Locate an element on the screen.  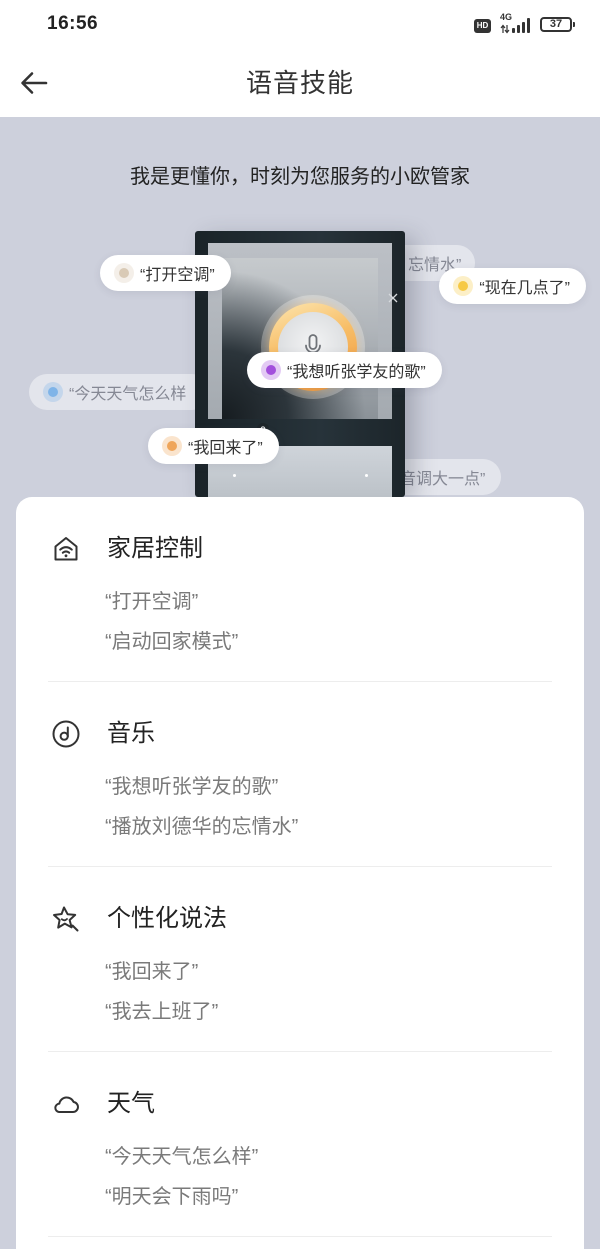
smart-home-icon is located at coordinates (66, 549).